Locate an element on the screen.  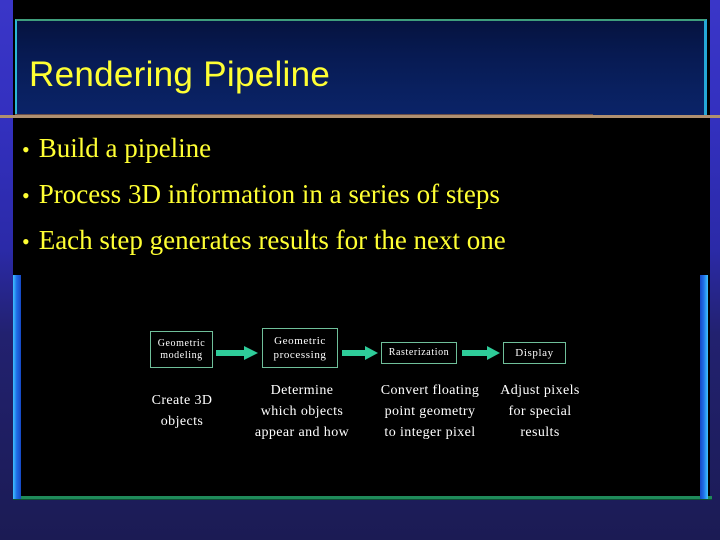
title-divider is located at coordinates (360, 116).